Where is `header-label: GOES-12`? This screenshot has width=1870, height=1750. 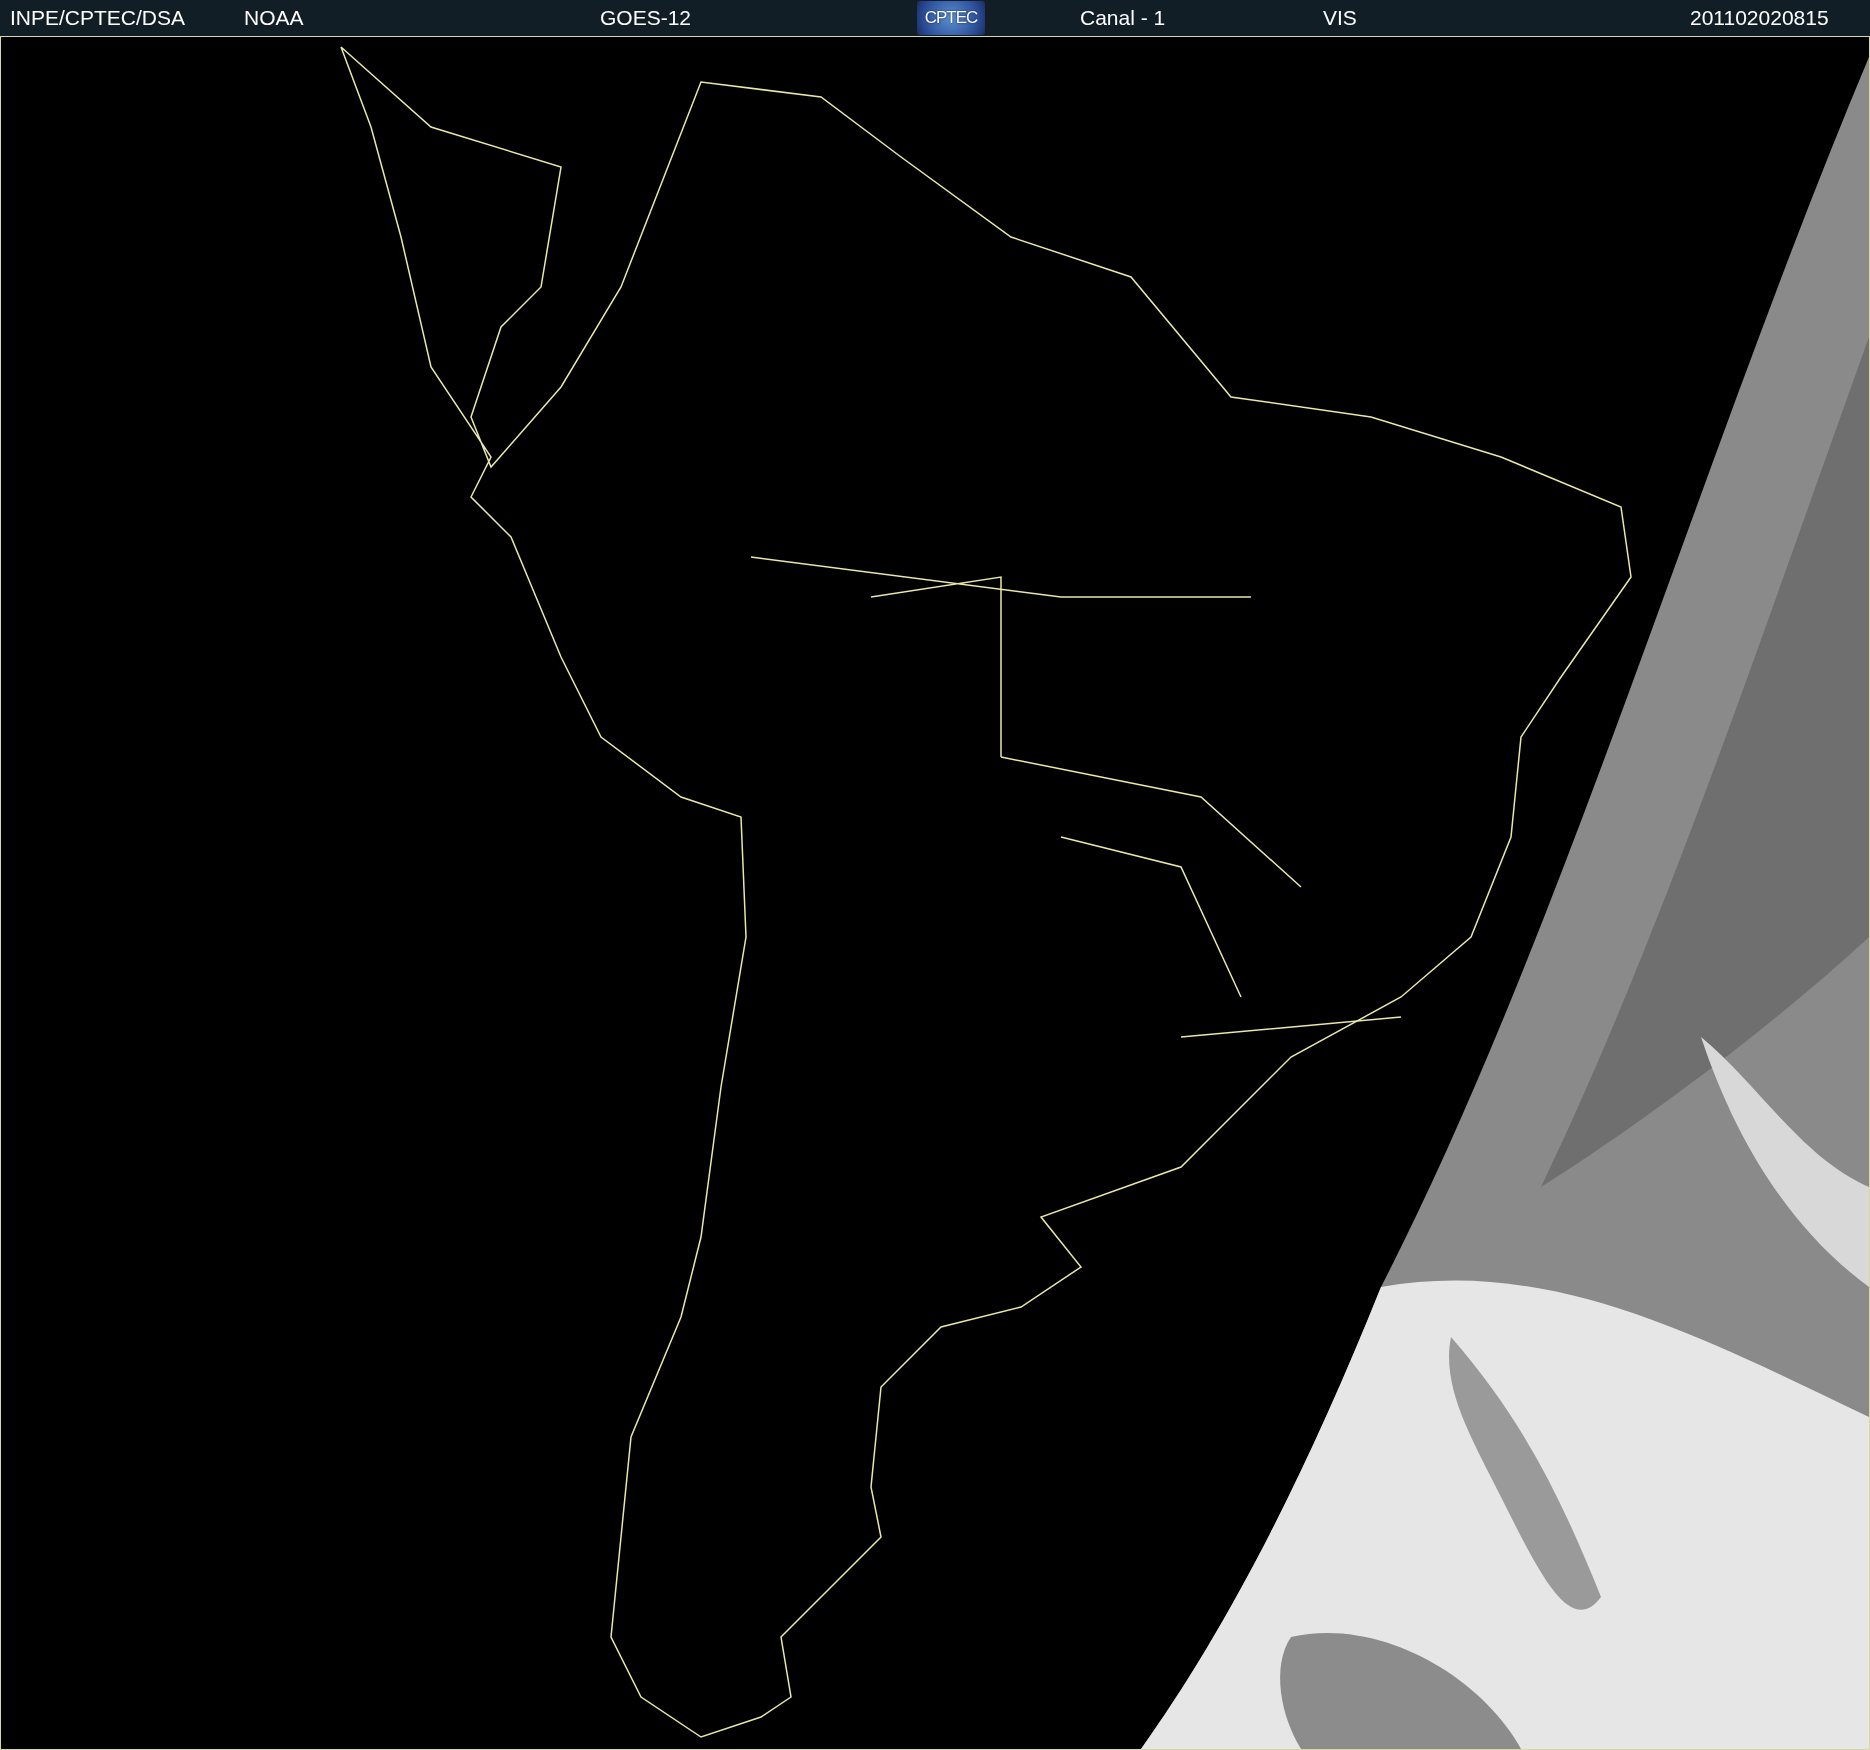
header-label: GOES-12 is located at coordinates (646, 18).